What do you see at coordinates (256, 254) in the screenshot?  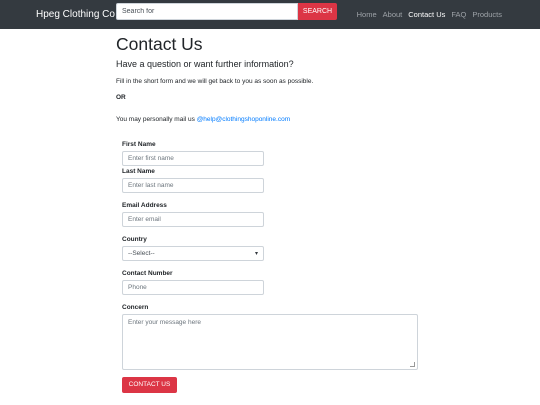 I see `chevron-down-icon: ▾` at bounding box center [256, 254].